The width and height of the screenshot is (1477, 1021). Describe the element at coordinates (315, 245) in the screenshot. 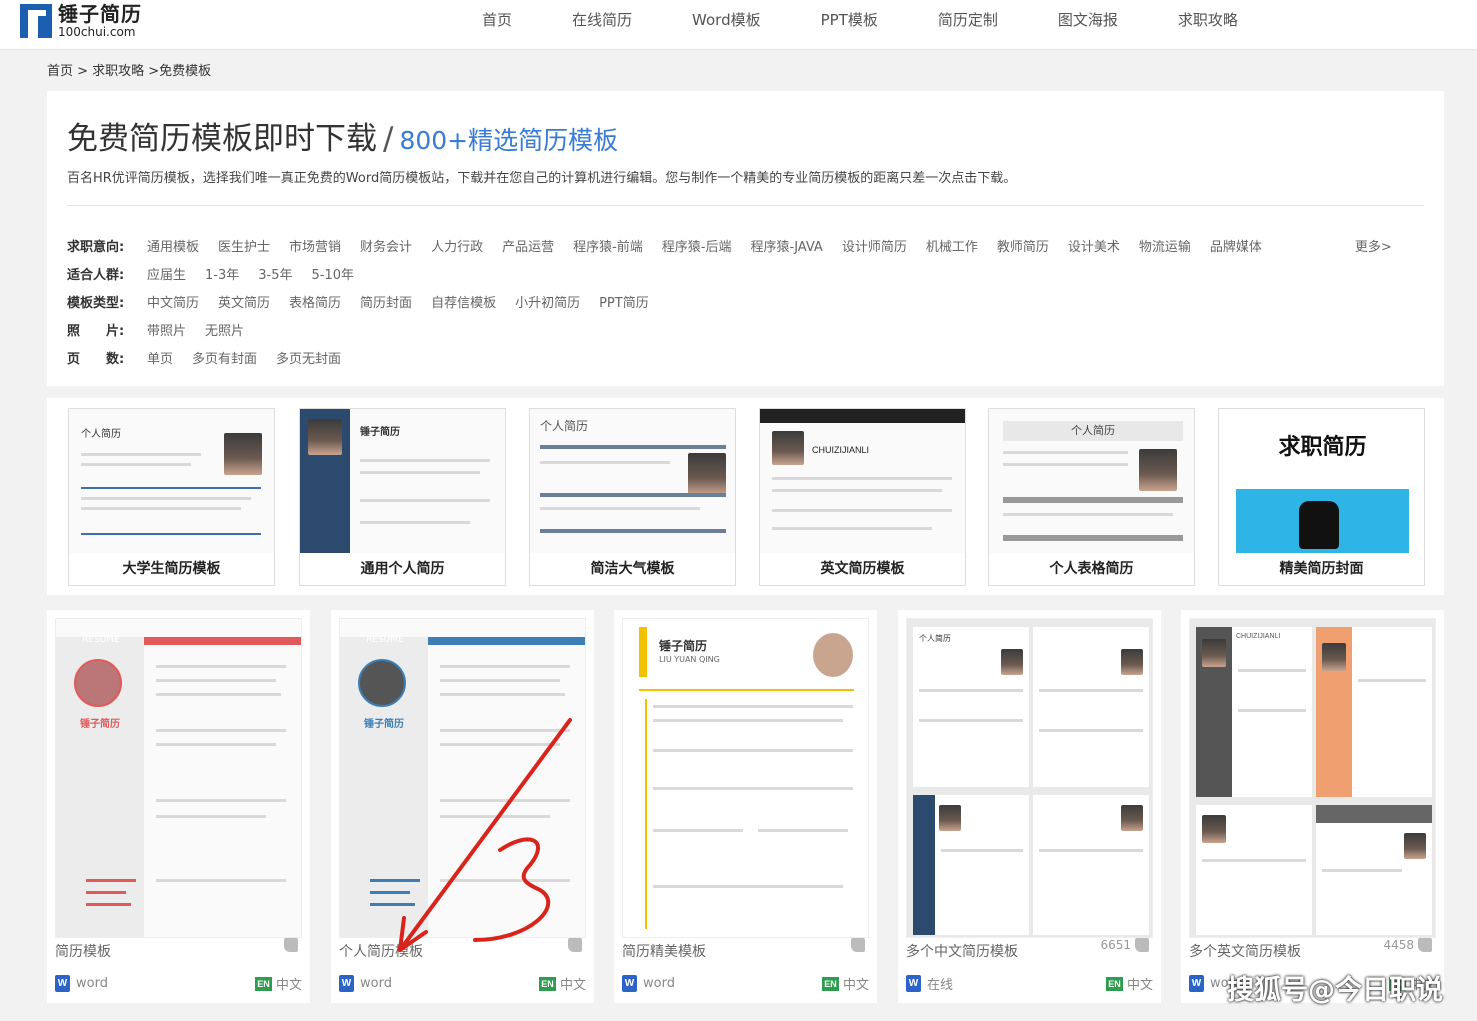

I see `filter-option: 市场营销` at that location.